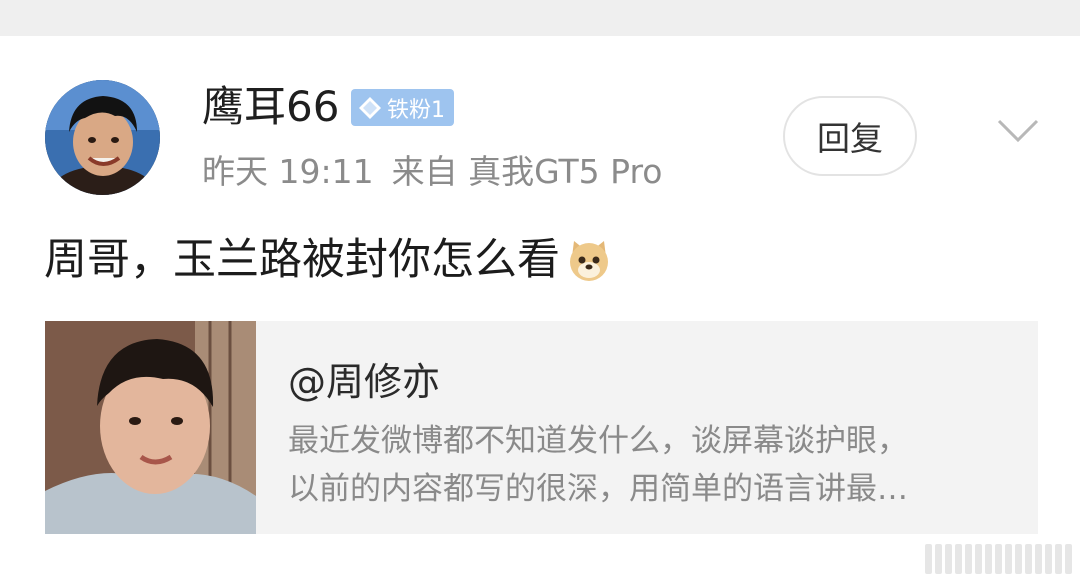 Image resolution: width=1080 pixels, height=574 pixels. I want to click on watermark, so click(1000, 557).